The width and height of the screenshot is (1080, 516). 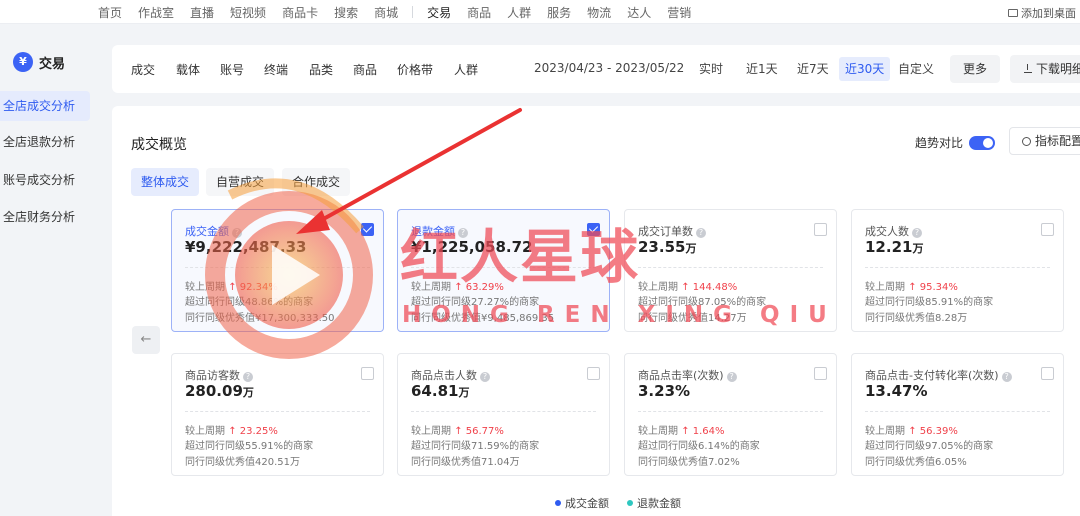 What do you see at coordinates (484, 431) in the screenshot?
I see `metric-change-number: 56.77%` at bounding box center [484, 431].